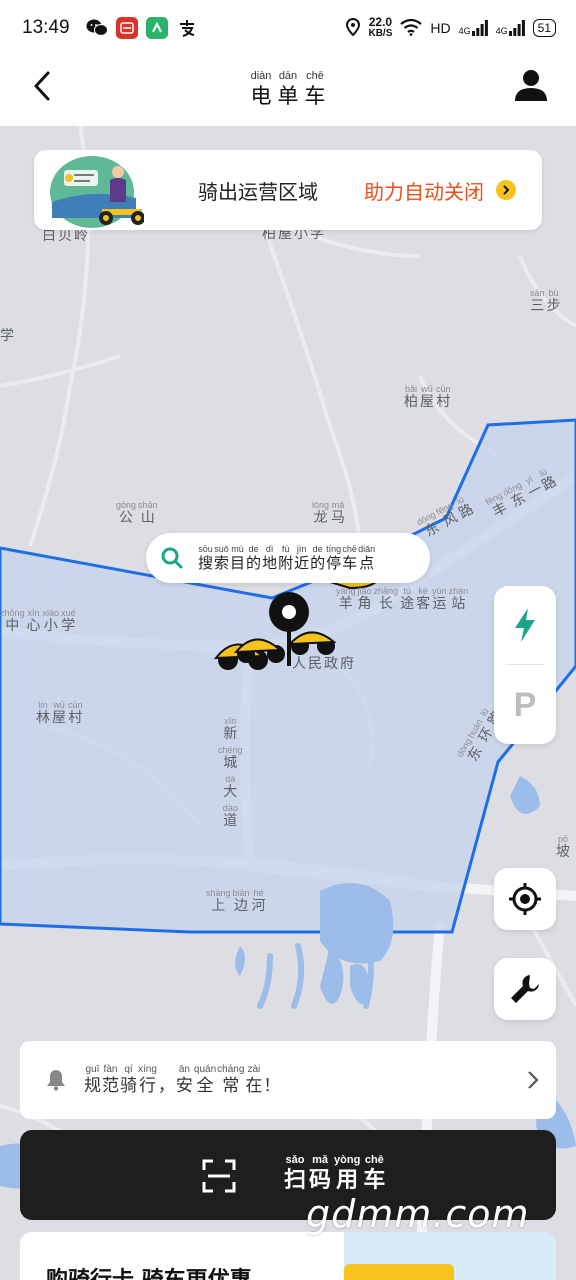 This screenshot has height=1280, width=576. Describe the element at coordinates (295, 1160) in the screenshot. I see `pinyin: sǎo` at that location.